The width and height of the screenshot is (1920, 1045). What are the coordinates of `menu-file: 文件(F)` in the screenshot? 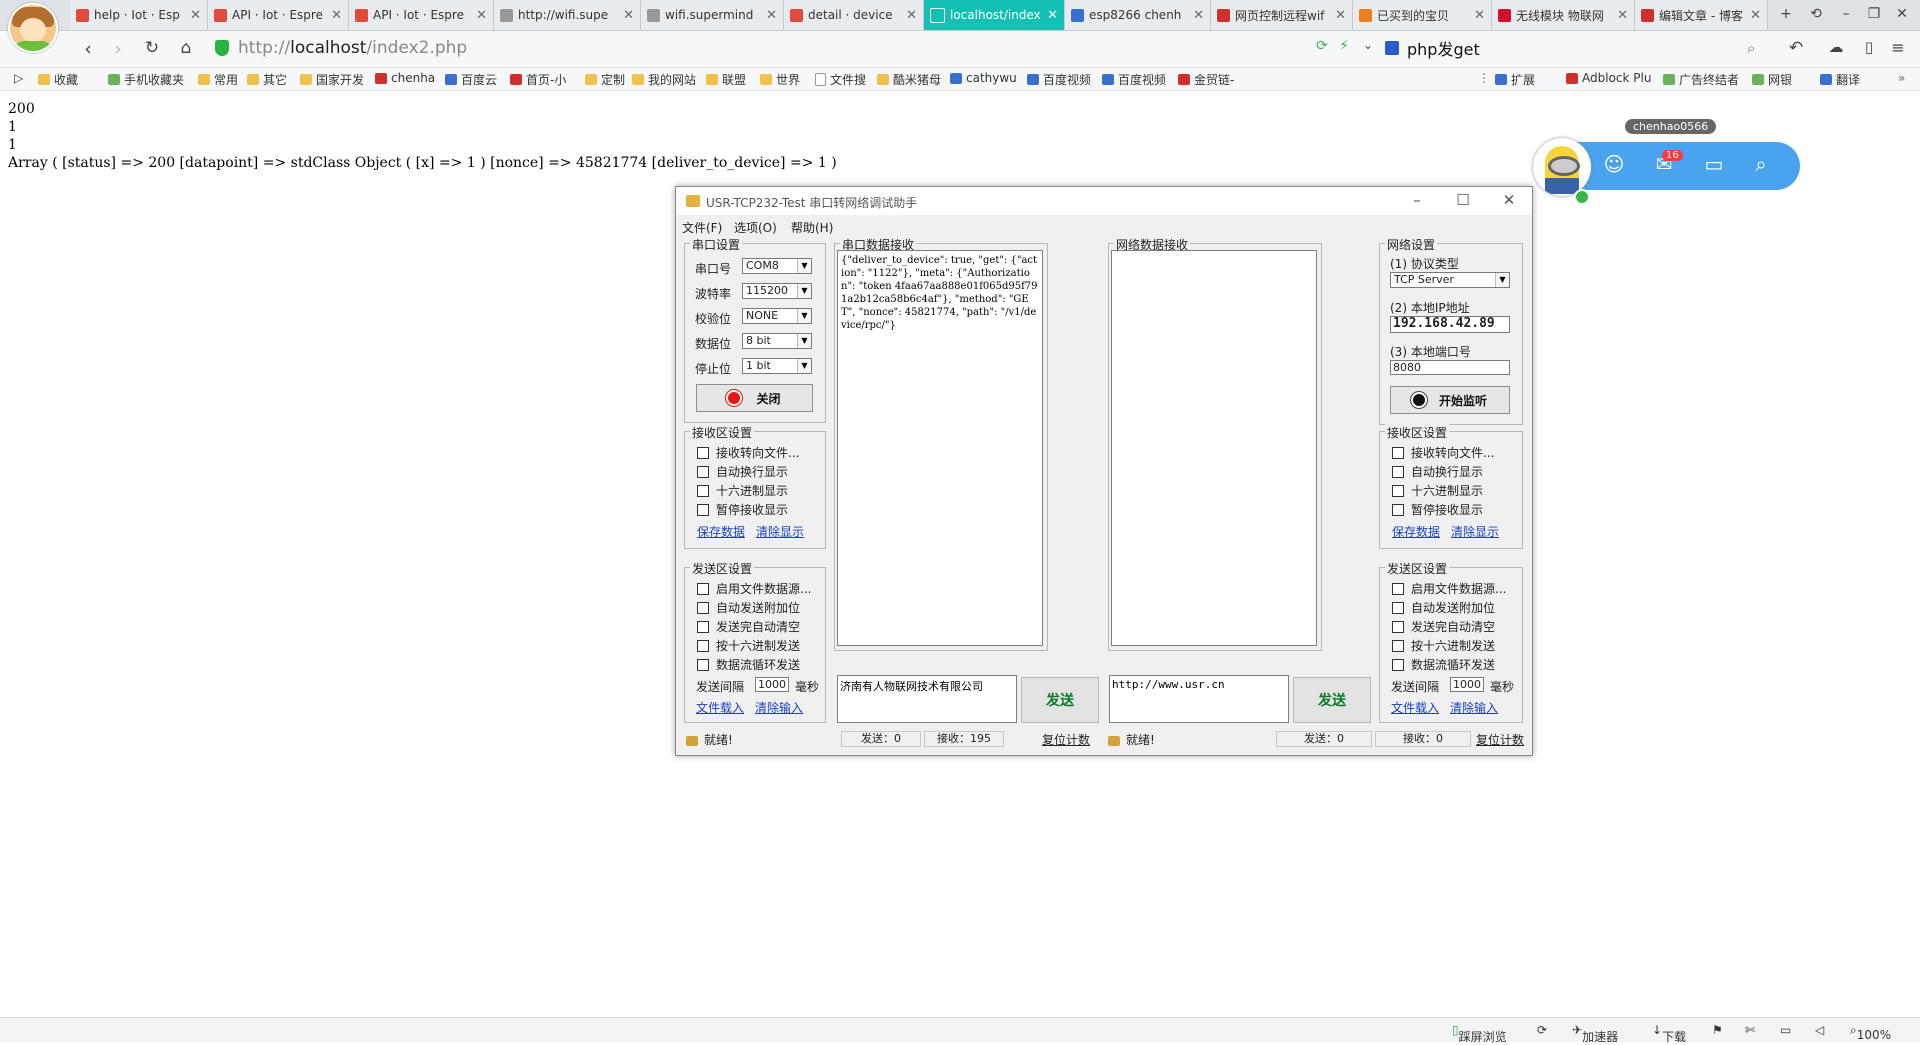 It's located at (702, 227).